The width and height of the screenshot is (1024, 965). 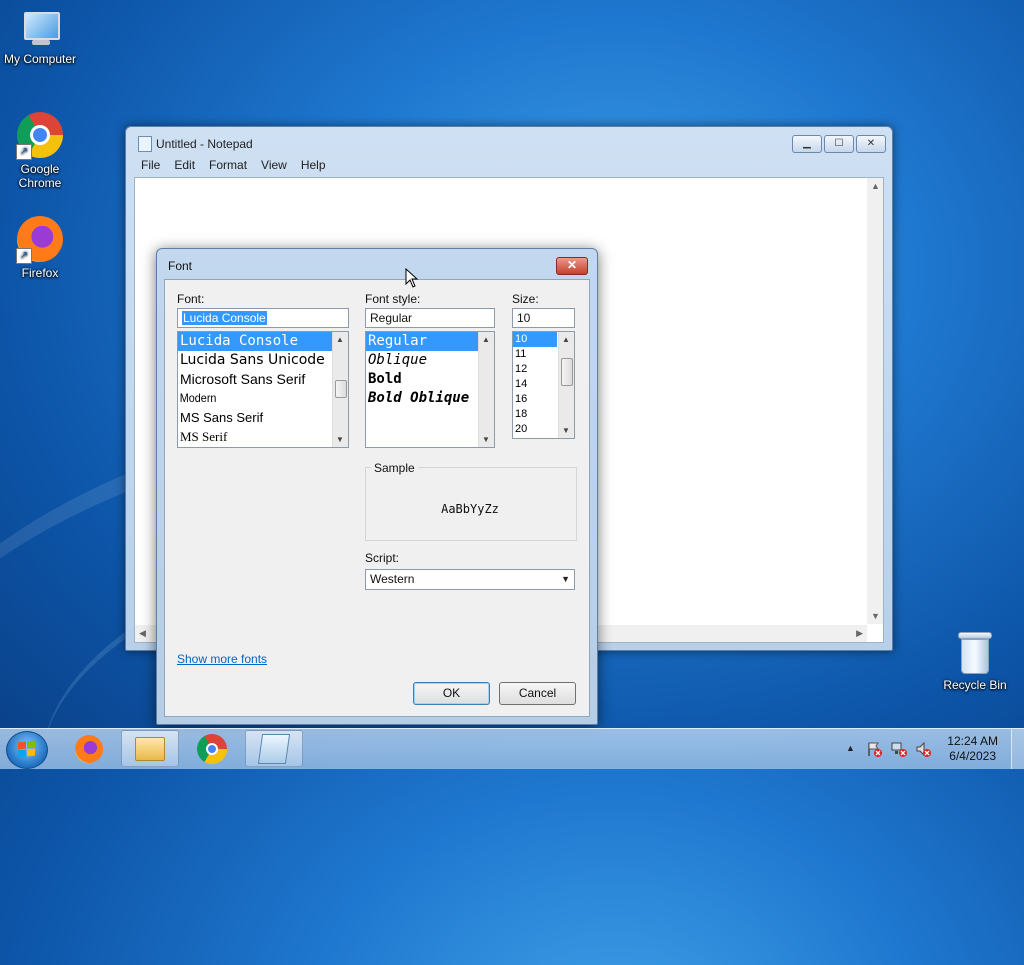 What do you see at coordinates (486, 389) in the screenshot?
I see `font-style-scrollbar: ▲ ▼` at bounding box center [486, 389].